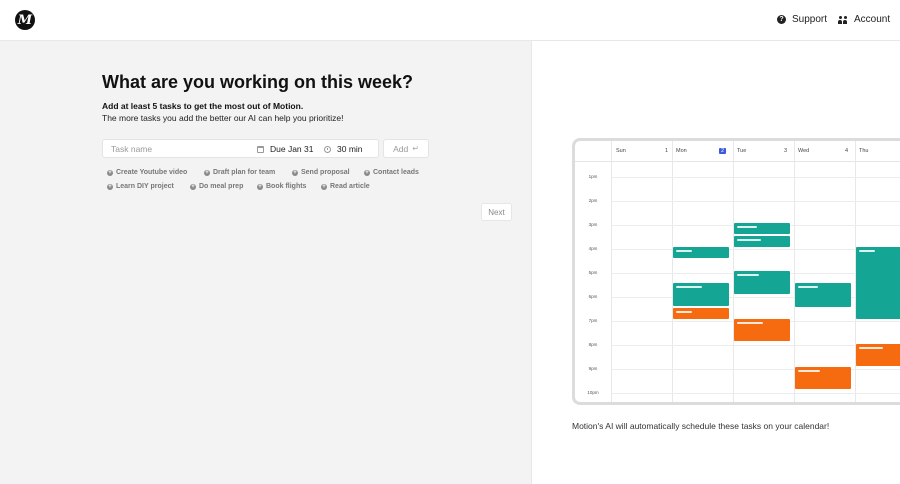 The height and width of the screenshot is (484, 900). Describe the element at coordinates (25, 20) in the screenshot. I see `motion-logo: M` at that location.